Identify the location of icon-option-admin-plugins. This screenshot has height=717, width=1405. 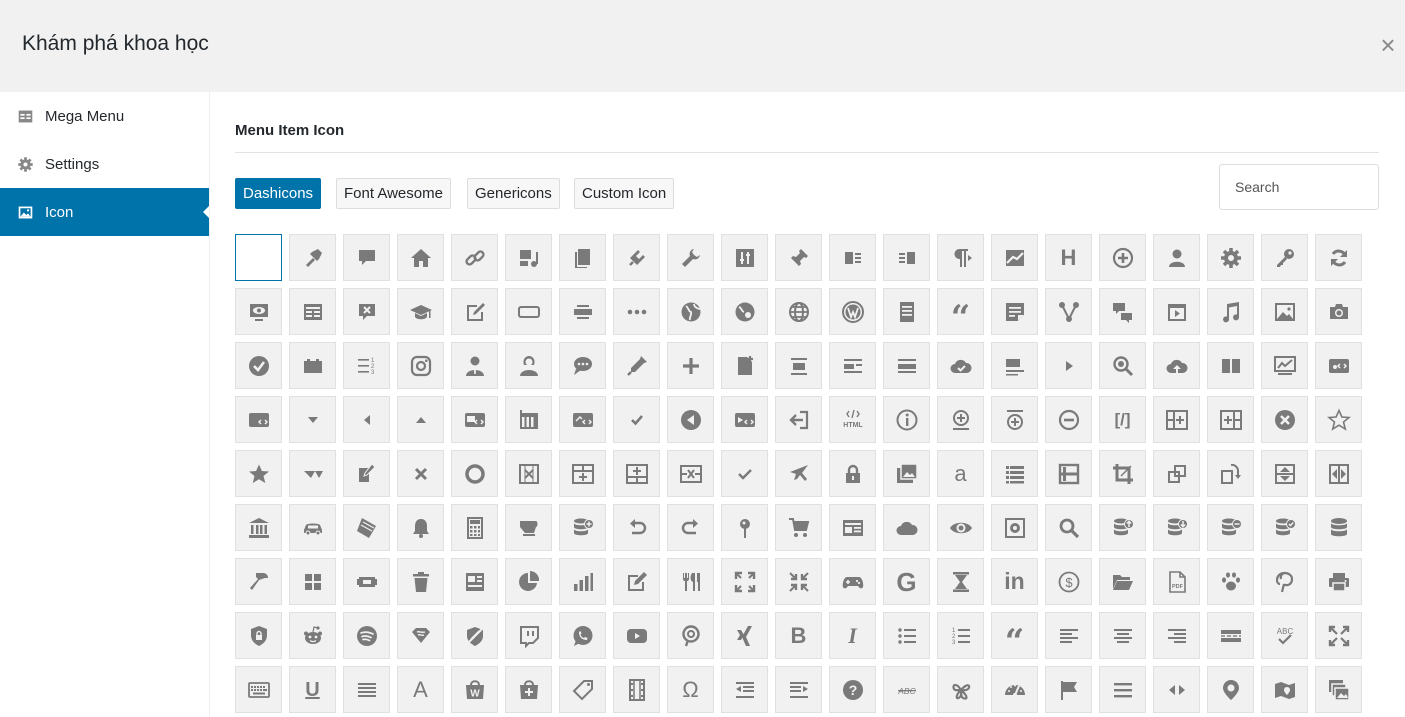
(636, 257).